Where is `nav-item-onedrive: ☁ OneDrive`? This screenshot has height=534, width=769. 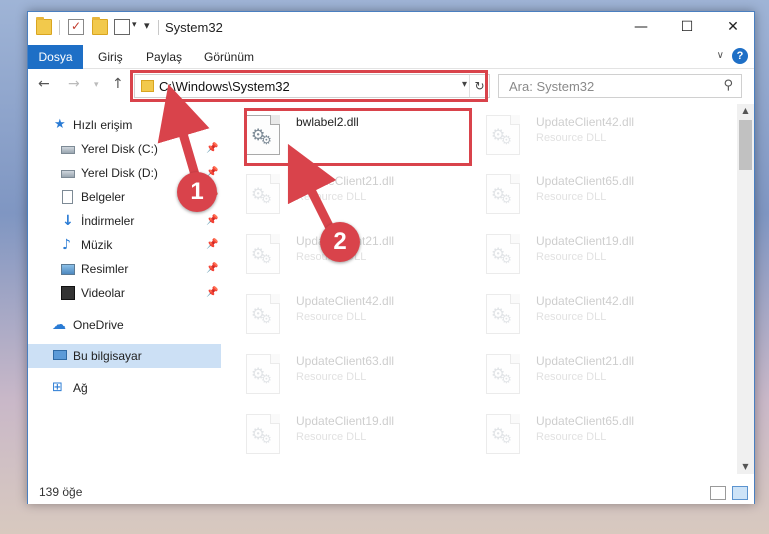 nav-item-onedrive: ☁ OneDrive is located at coordinates (124, 325).